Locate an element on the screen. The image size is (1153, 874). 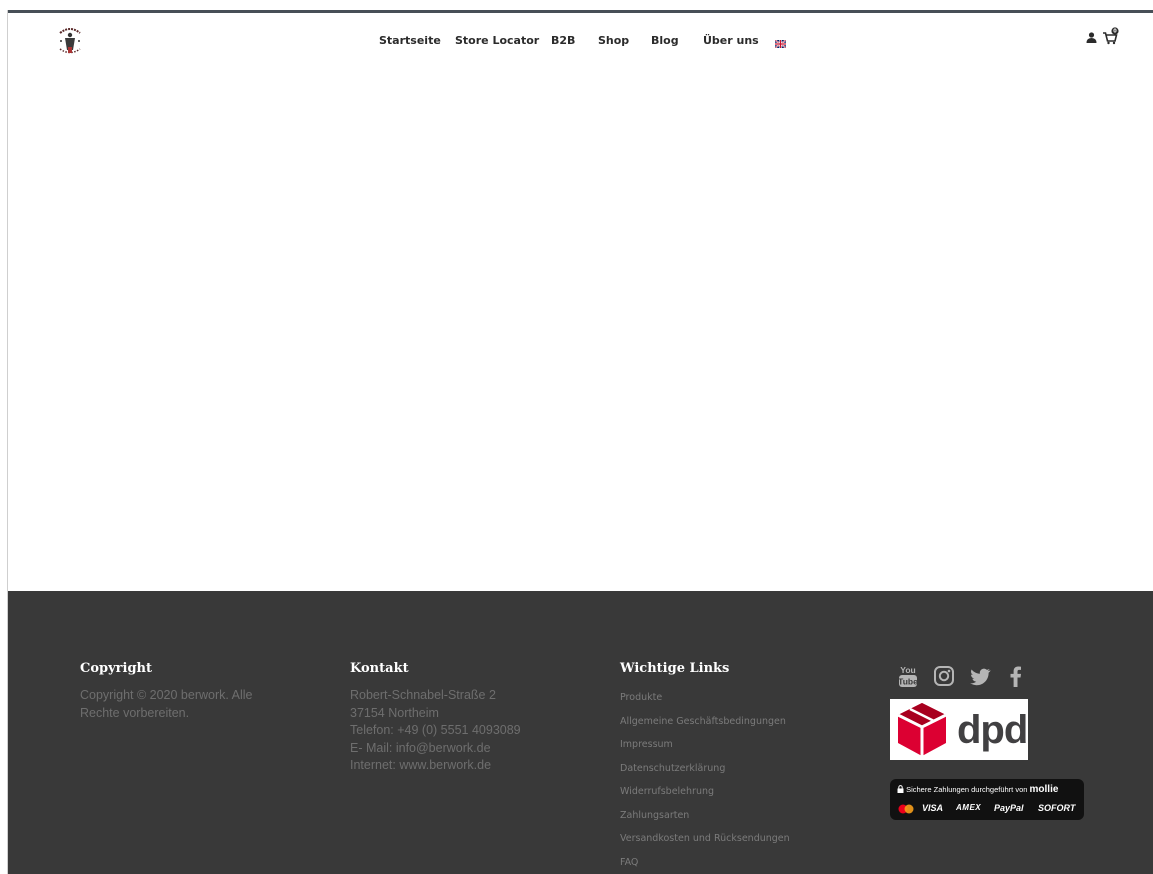
footer-kontakt-phone: Telefon: +49 (0) 5551 4093089 is located at coordinates (435, 731).